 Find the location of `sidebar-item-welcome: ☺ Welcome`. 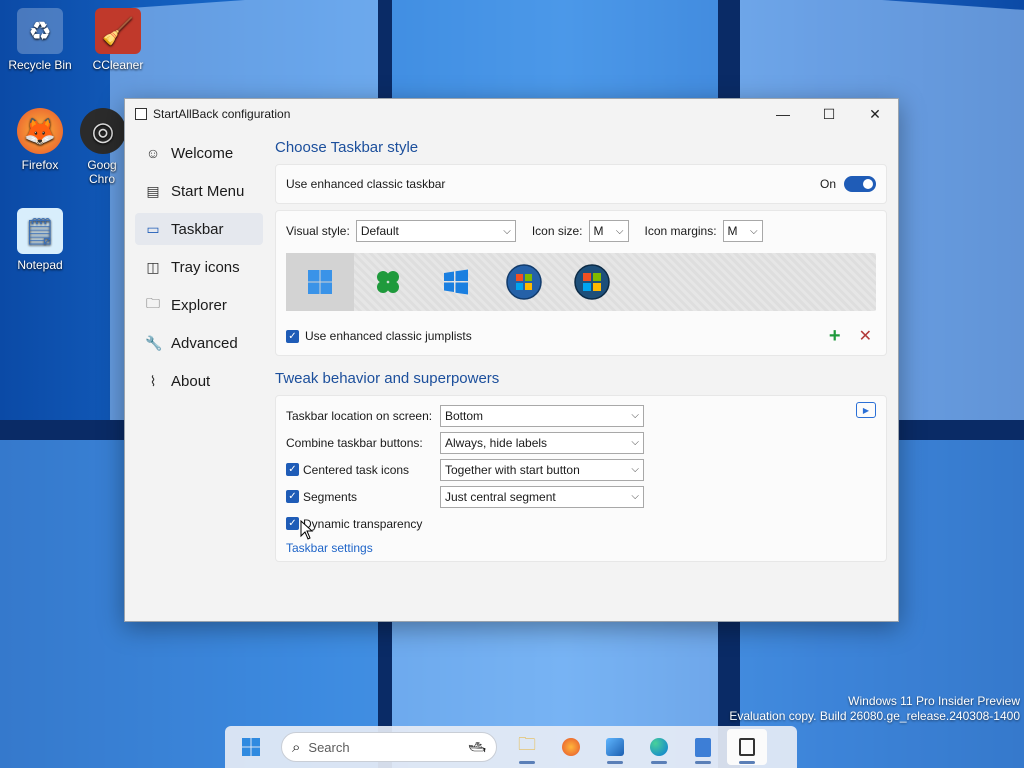

sidebar-item-welcome: ☺ Welcome is located at coordinates (199, 153).